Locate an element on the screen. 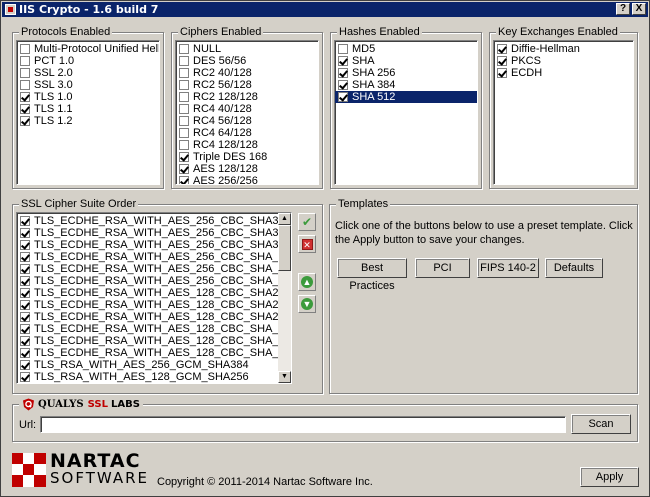  cipher-item: NULL is located at coordinates (247, 49).